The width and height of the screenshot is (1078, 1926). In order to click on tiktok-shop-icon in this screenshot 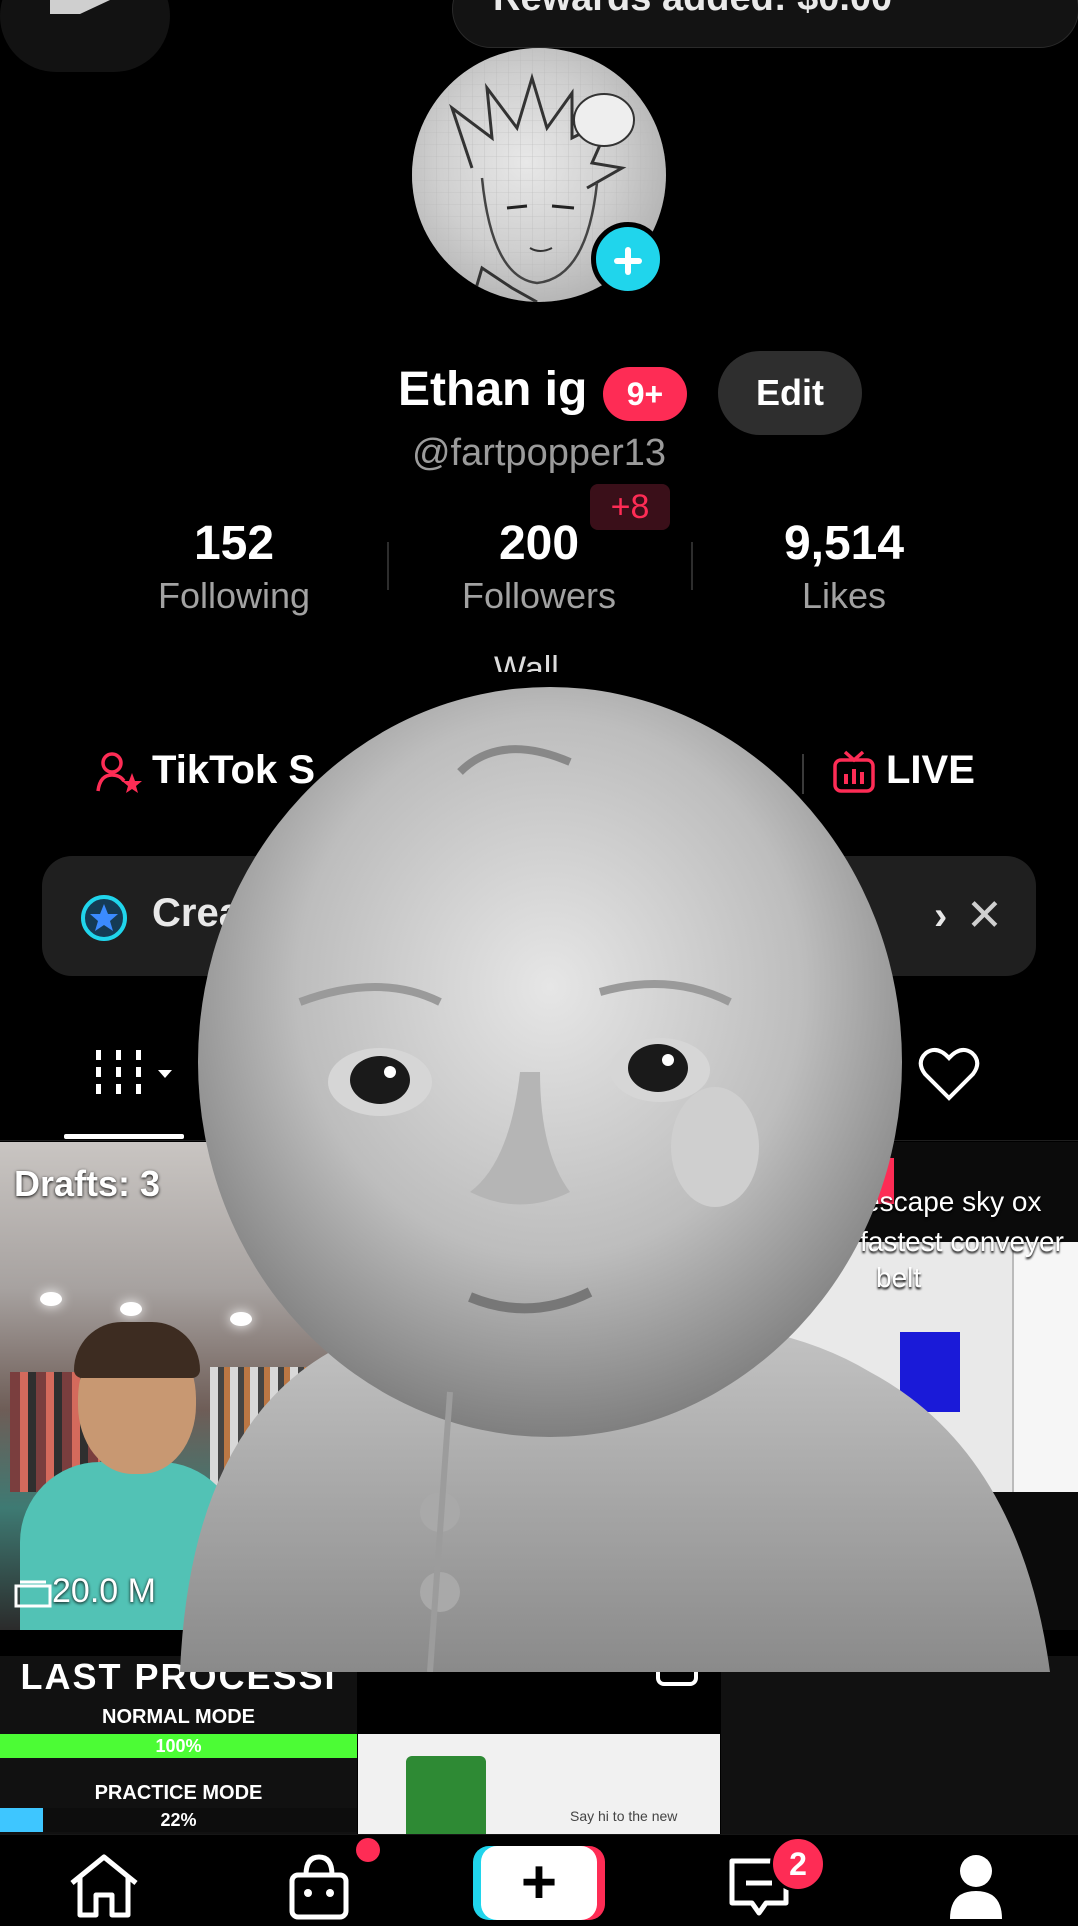, I will do `click(119, 773)`.